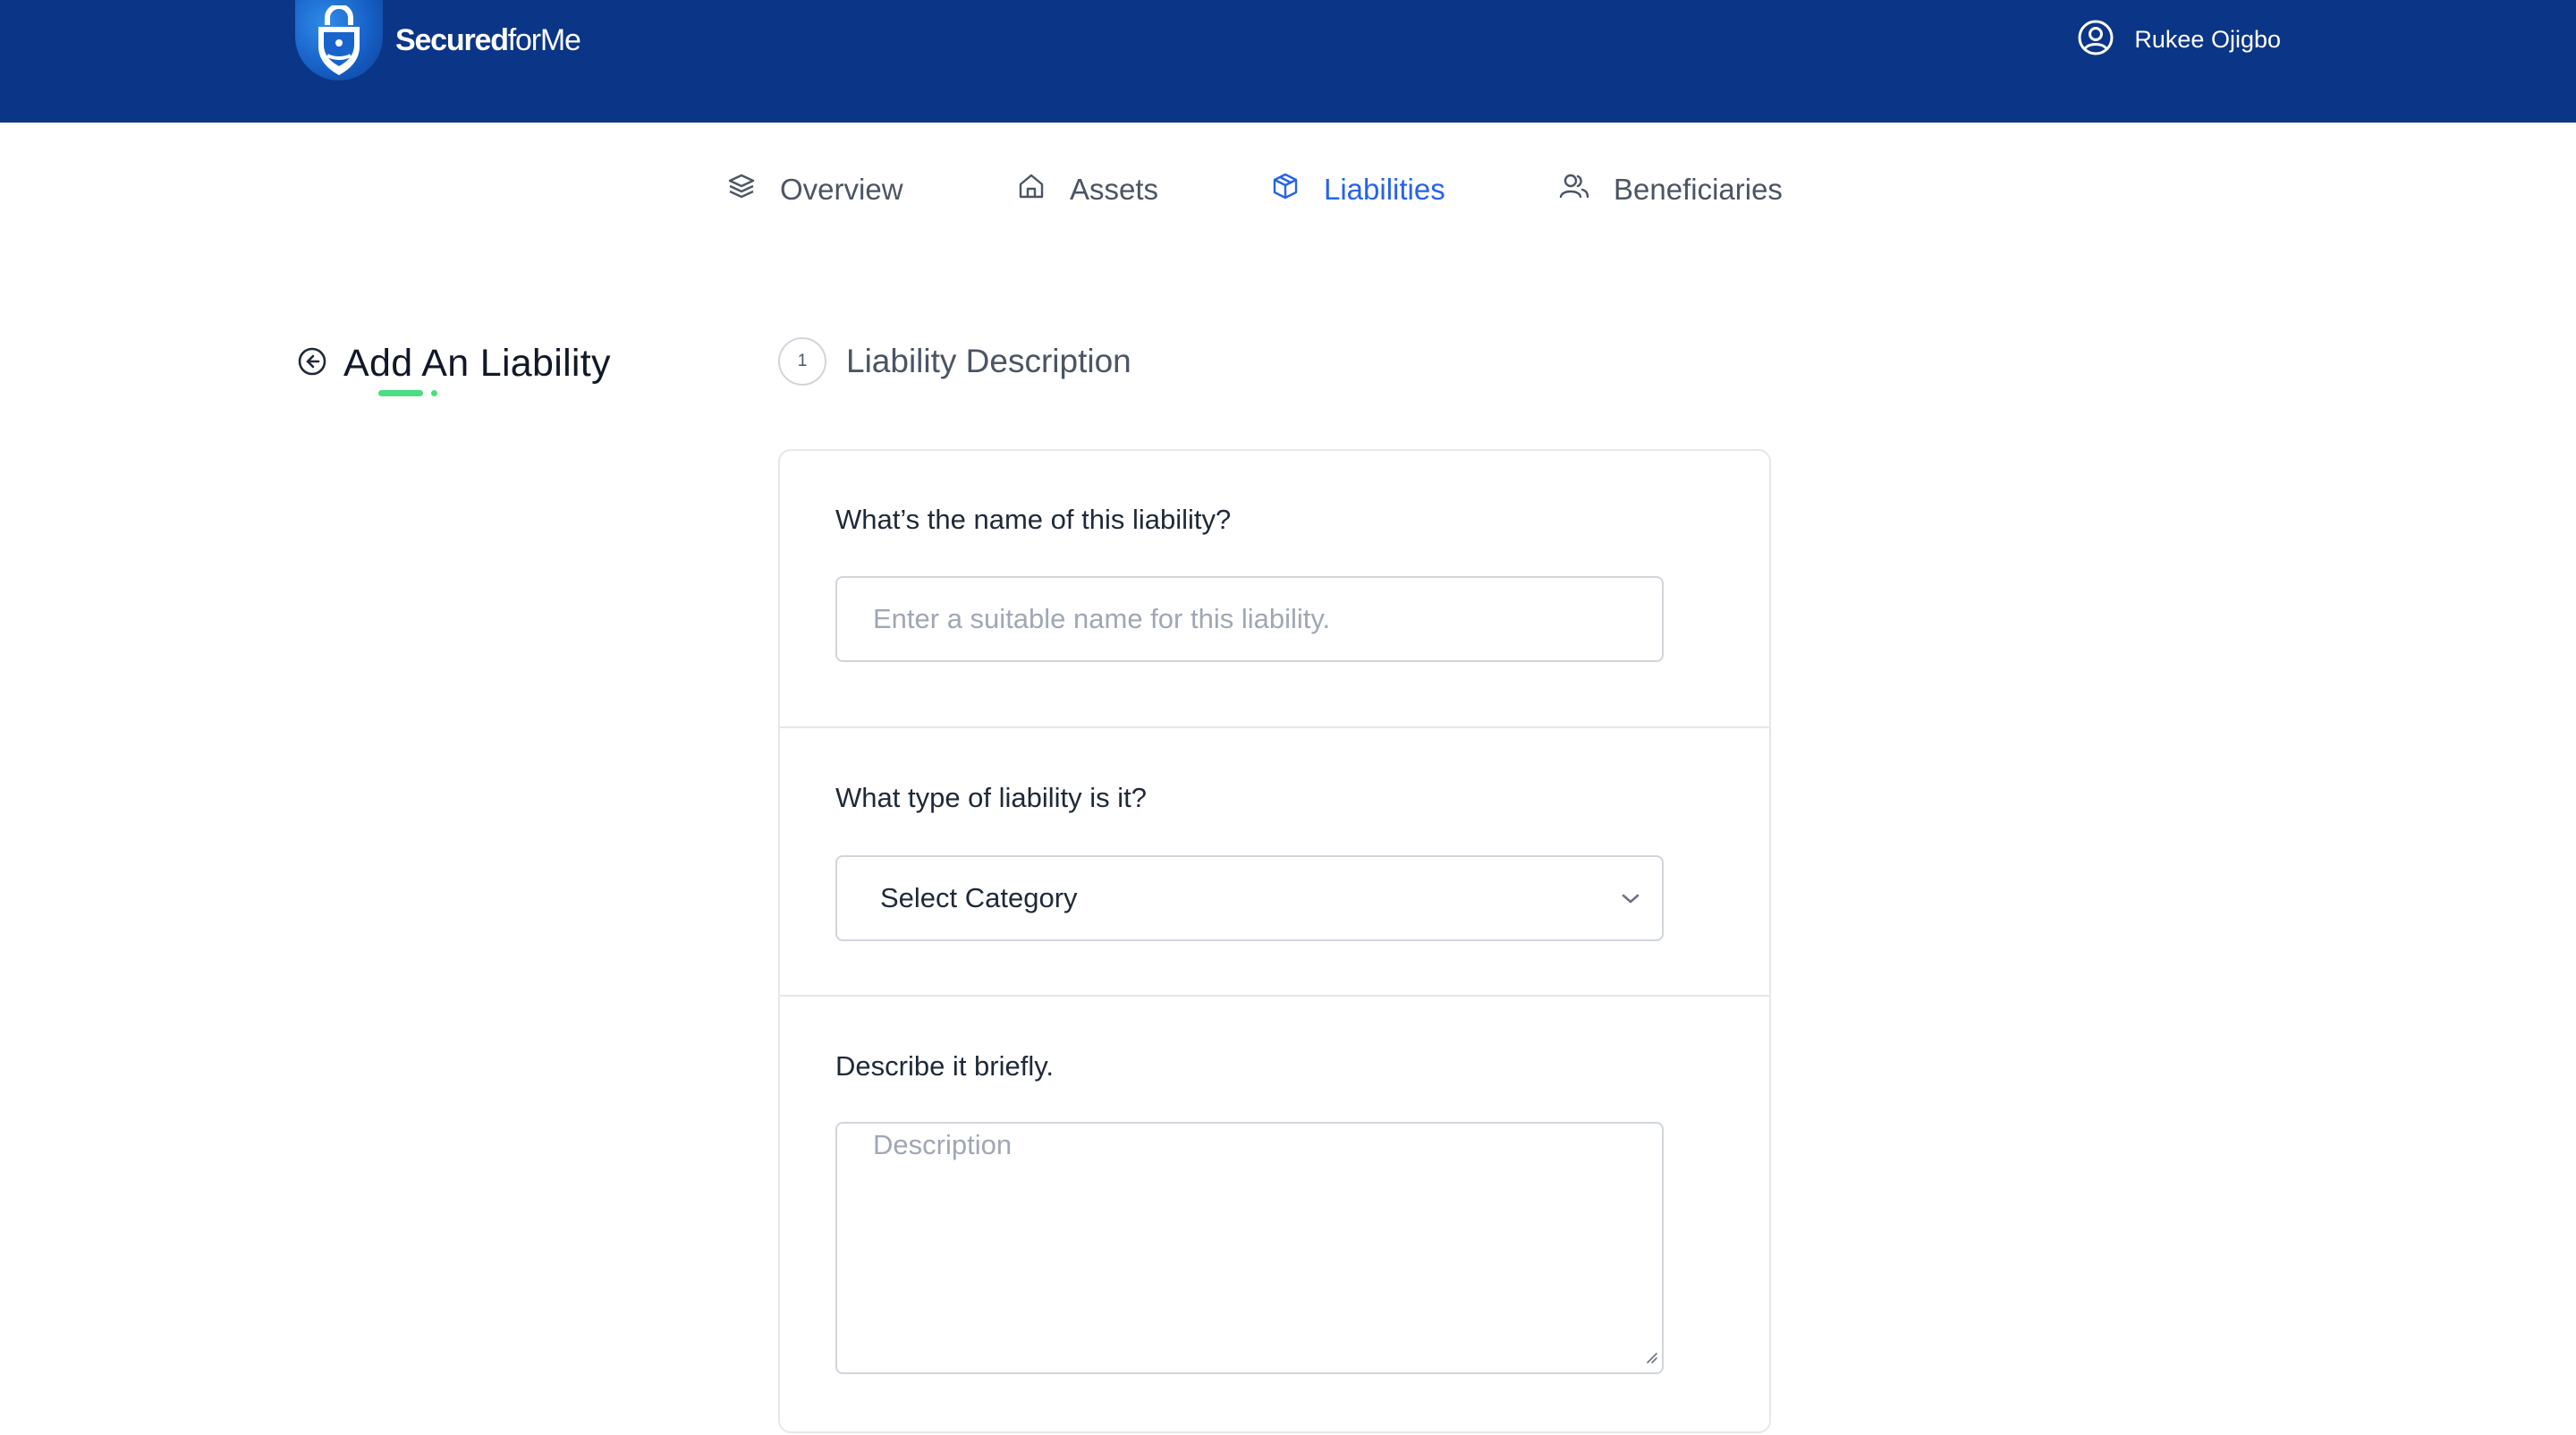 Image resolution: width=2576 pixels, height=1435 pixels. Describe the element at coordinates (1288, 61) in the screenshot. I see `top-header: SecuredforMe Rukee Ojigbo` at that location.